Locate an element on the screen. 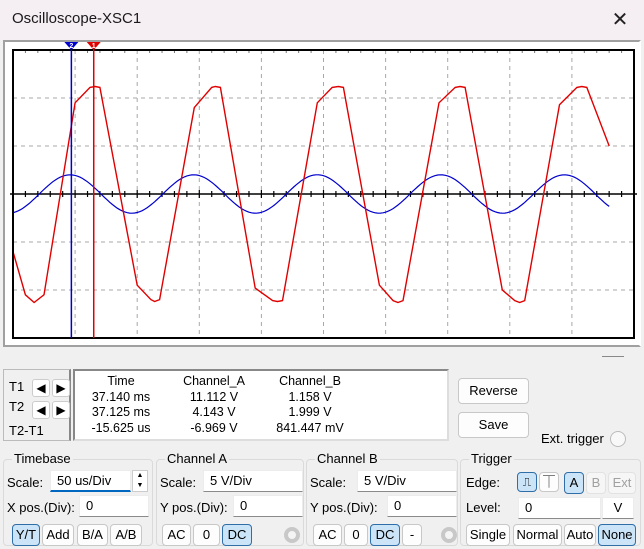 This screenshot has width=644, height=549. timebase-xpos-input: 0 is located at coordinates (114, 506).